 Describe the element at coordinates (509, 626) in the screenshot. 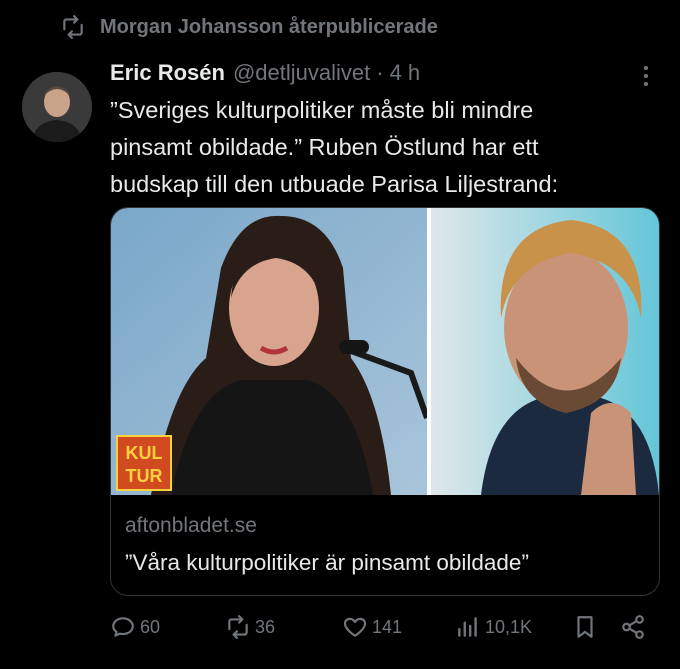

I see `views-count: 10,1K` at that location.